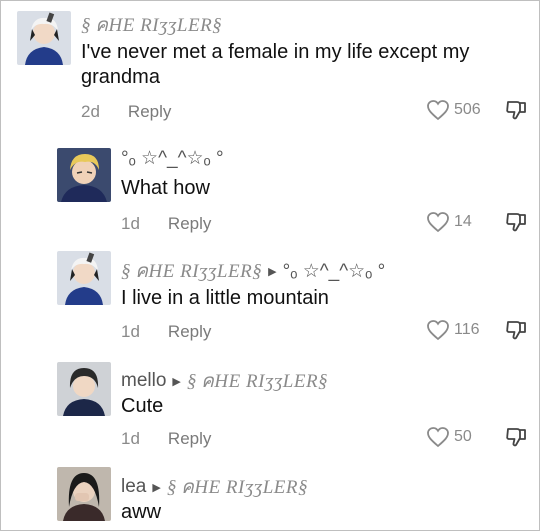 Image resolution: width=540 pixels, height=531 pixels. What do you see at coordinates (126, 112) in the screenshot?
I see `comment-meta: 2d Reply` at bounding box center [126, 112].